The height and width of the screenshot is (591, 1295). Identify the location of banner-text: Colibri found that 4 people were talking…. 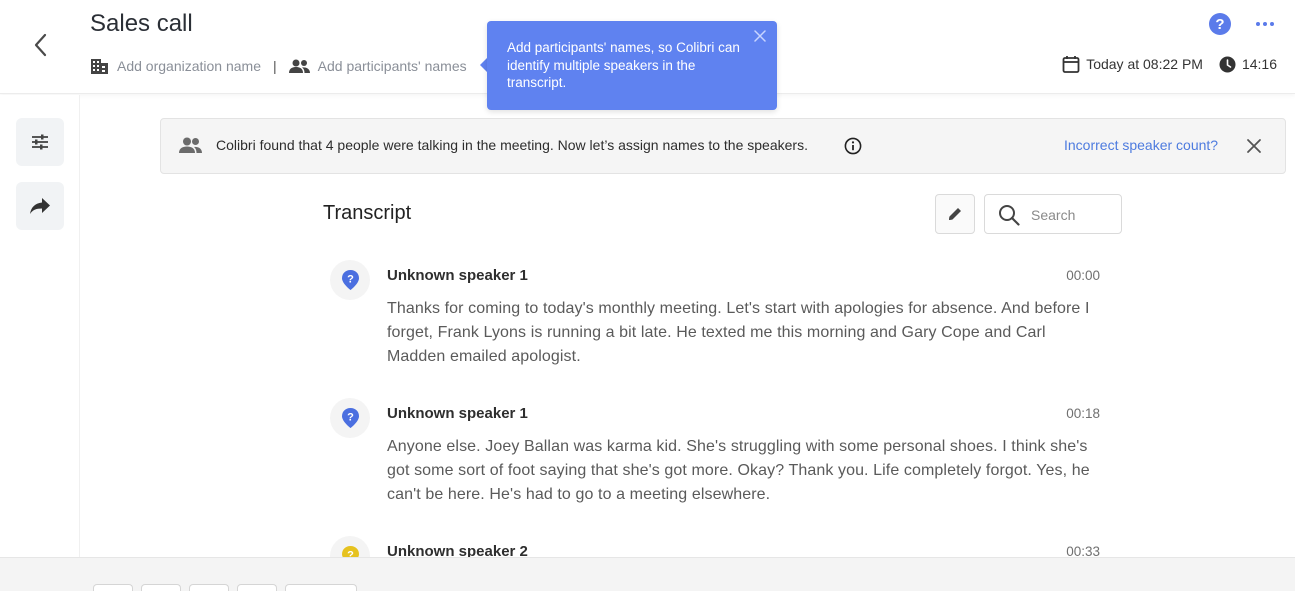
(512, 145).